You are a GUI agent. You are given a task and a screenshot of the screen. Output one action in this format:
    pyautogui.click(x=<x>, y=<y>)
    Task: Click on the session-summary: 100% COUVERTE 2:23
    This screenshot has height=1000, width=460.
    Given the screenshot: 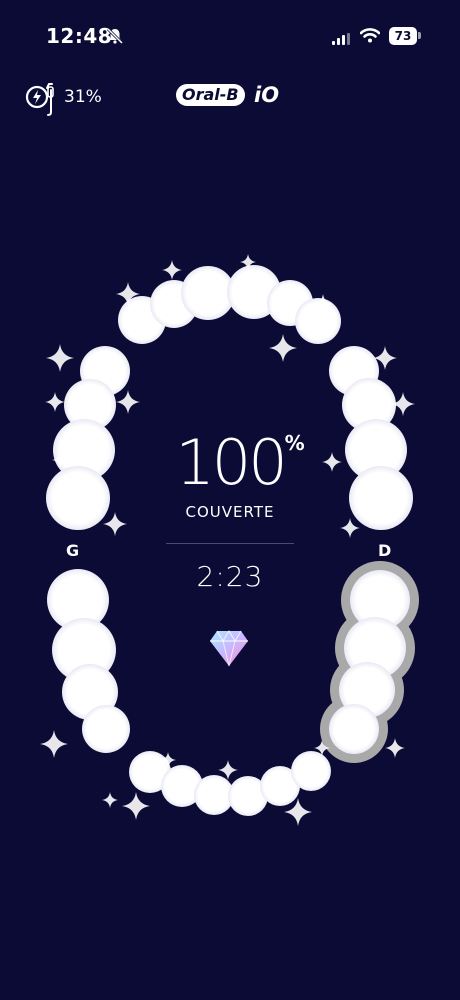 What is the action you would take?
    pyautogui.click(x=235, y=509)
    